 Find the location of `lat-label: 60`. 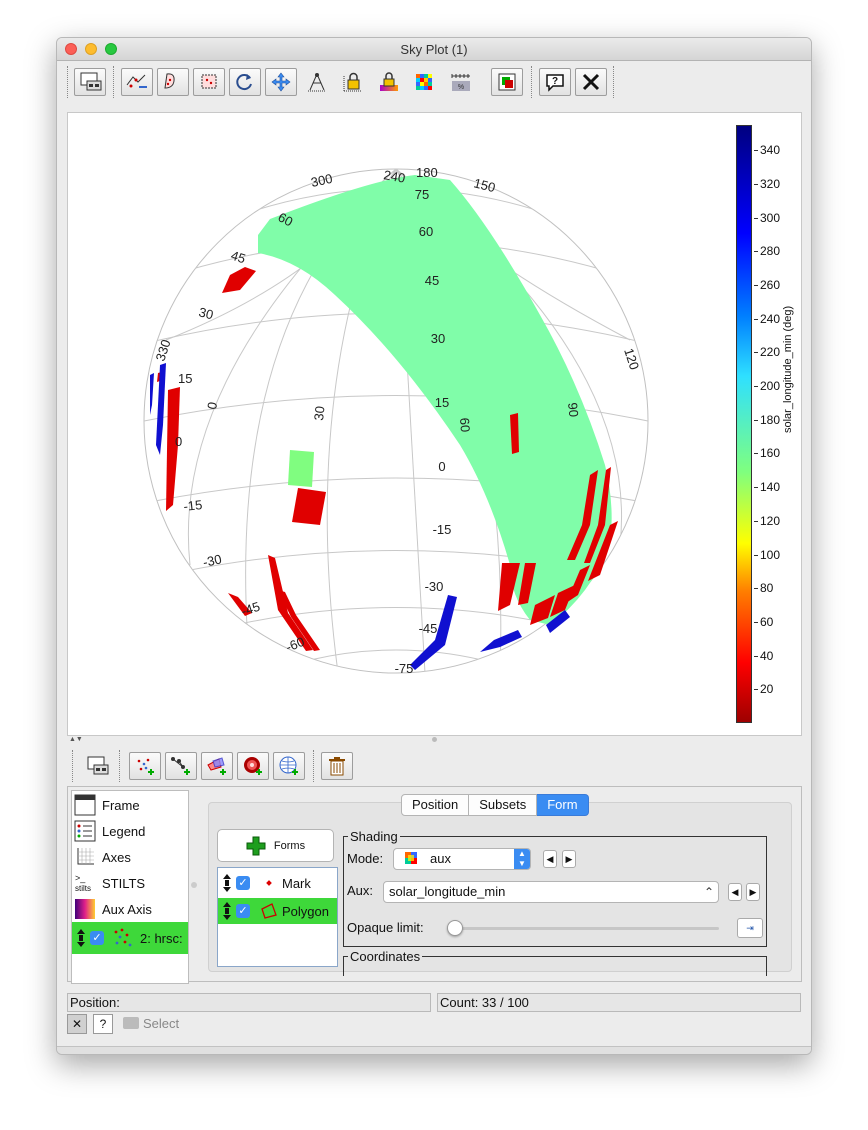

lat-label: 60 is located at coordinates (426, 231).